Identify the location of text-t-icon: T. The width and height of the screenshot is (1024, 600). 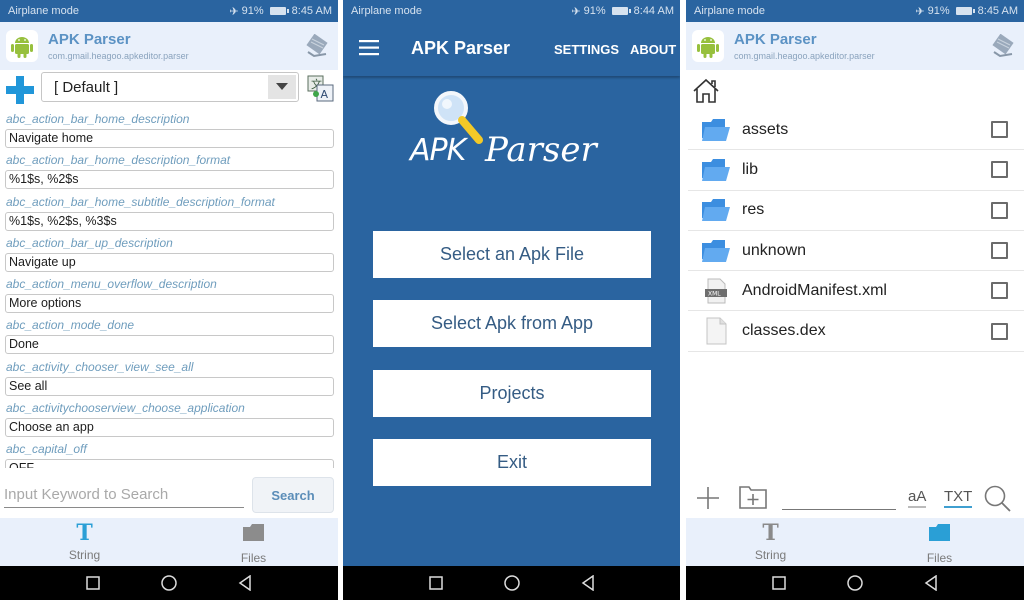
(770, 533).